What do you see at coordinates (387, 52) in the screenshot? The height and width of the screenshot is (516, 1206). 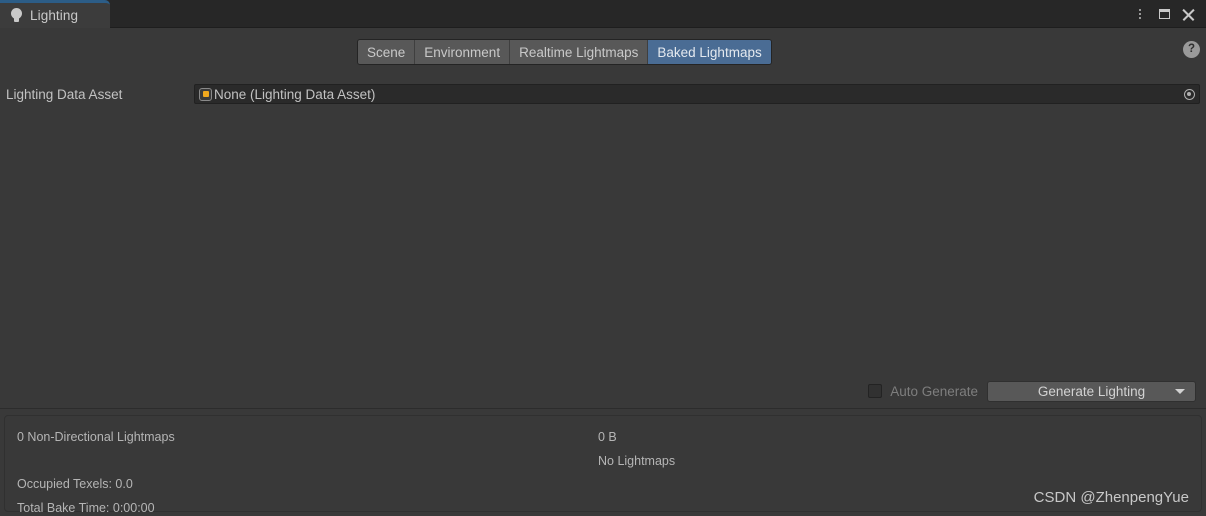 I see `tab-scene: Scene` at bounding box center [387, 52].